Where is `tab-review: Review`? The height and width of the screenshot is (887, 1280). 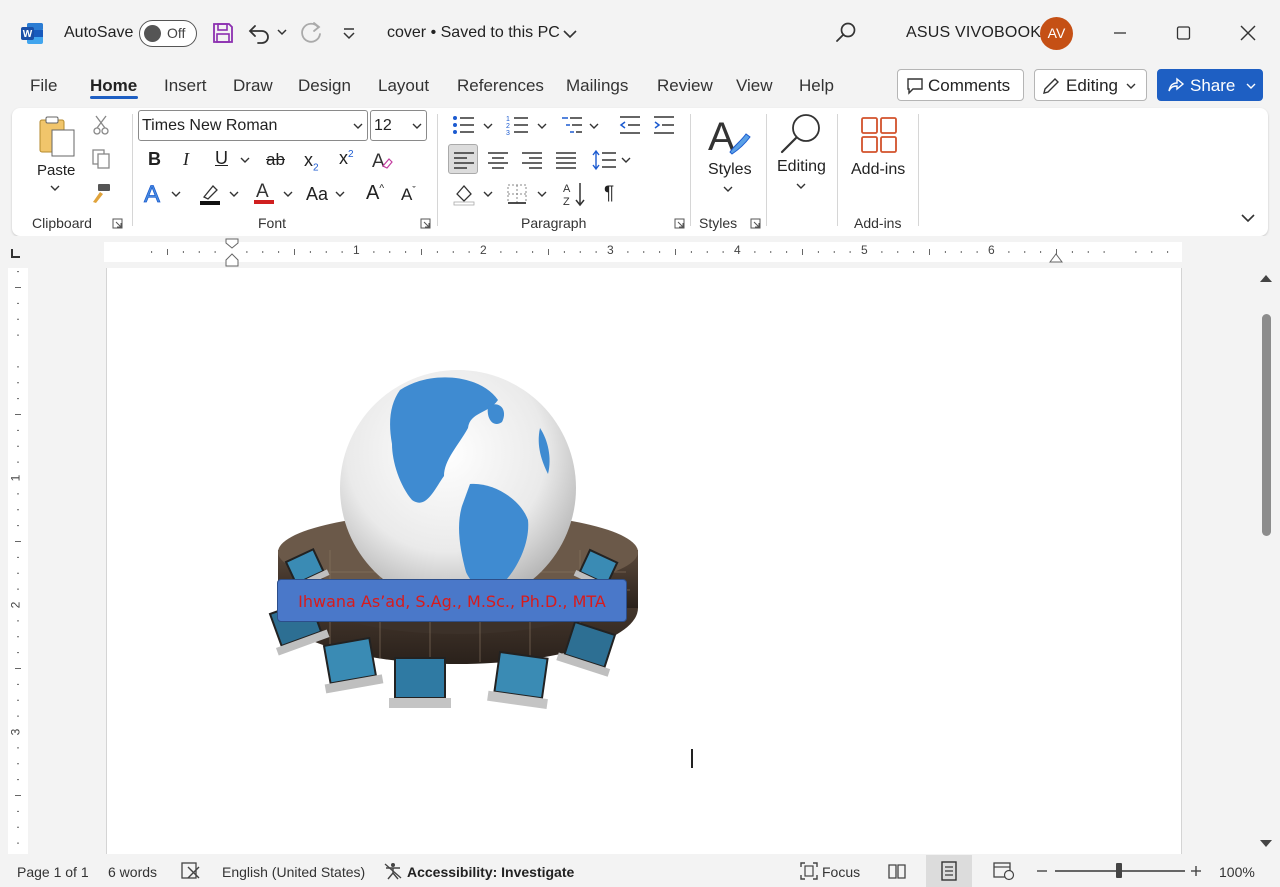
tab-review: Review is located at coordinates (685, 86).